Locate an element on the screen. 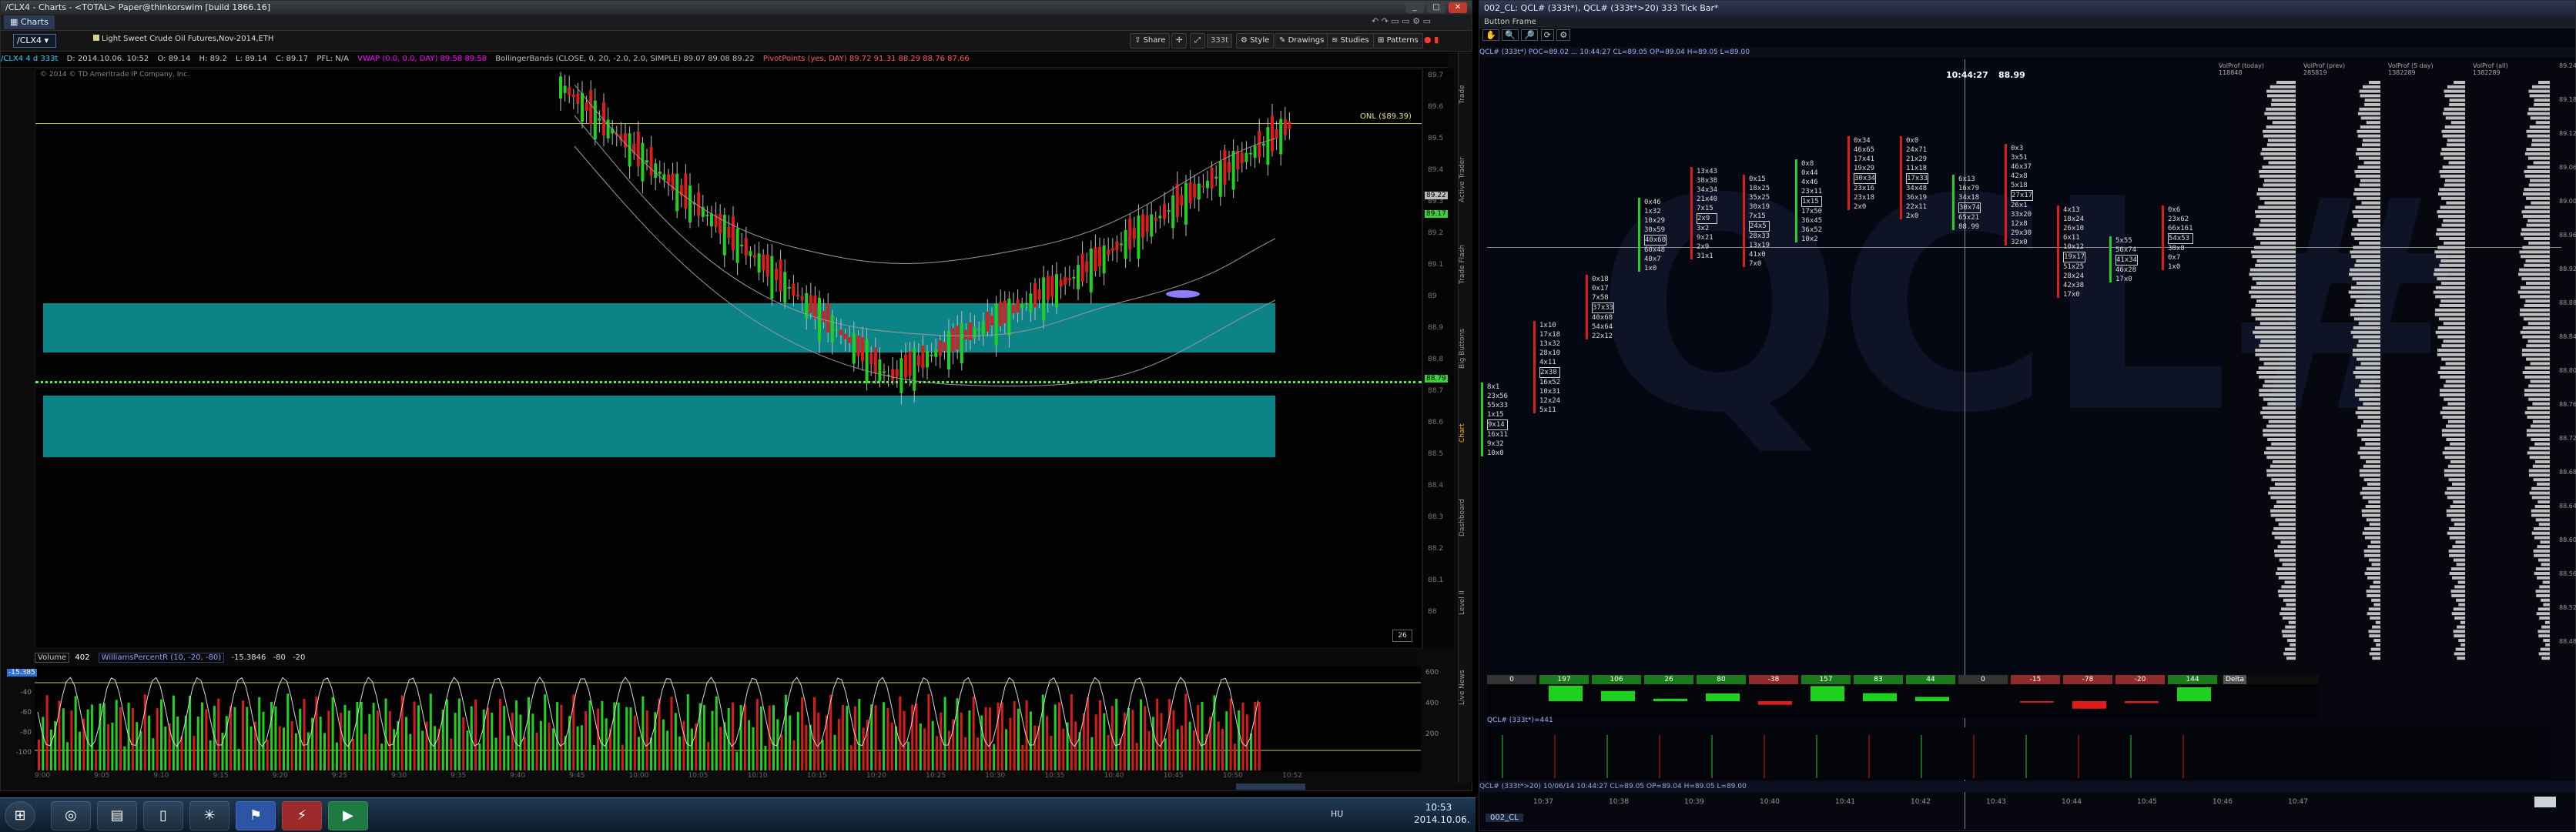 The width and height of the screenshot is (2576, 832). studies-button: ≋ Studies is located at coordinates (1350, 40).